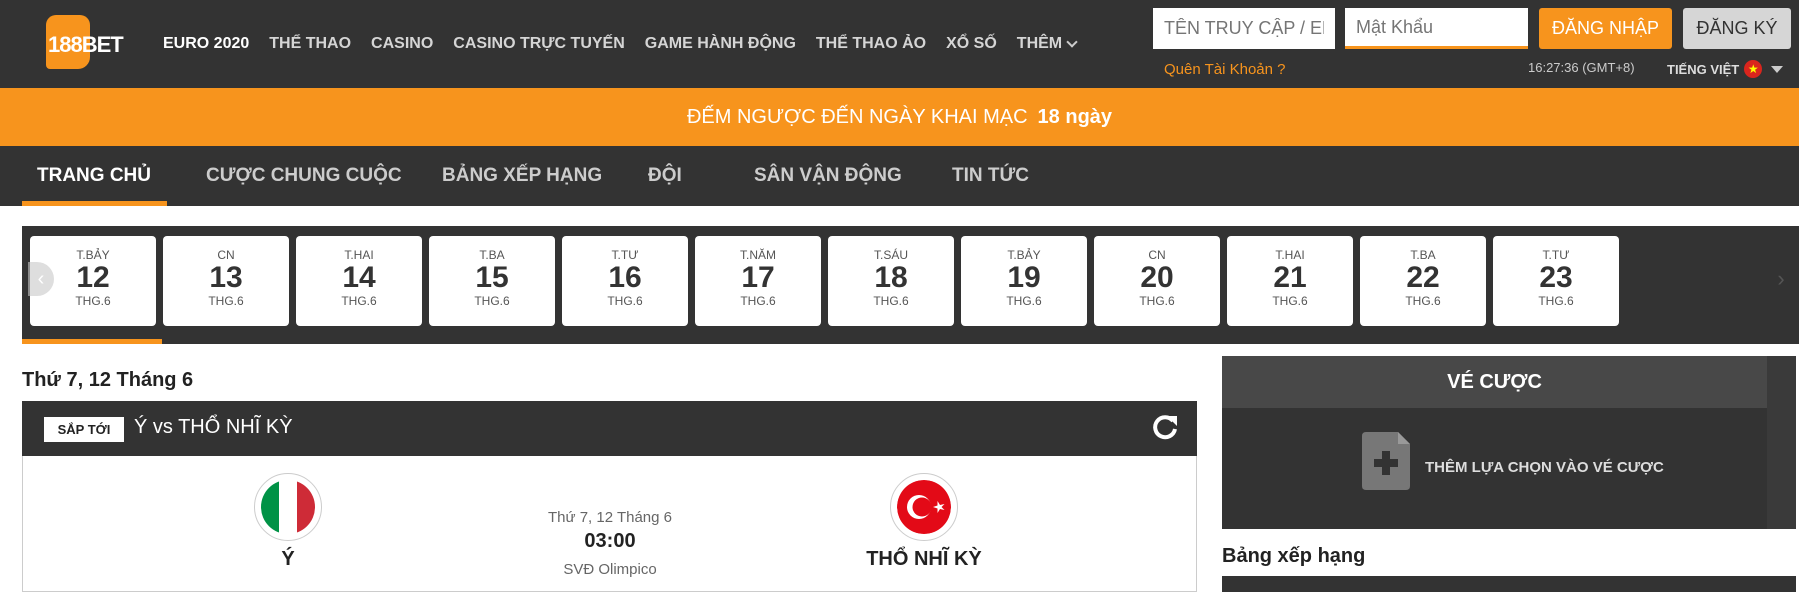 The image size is (1799, 592). I want to click on date-card: T.BA 22 THG.6, so click(1423, 281).